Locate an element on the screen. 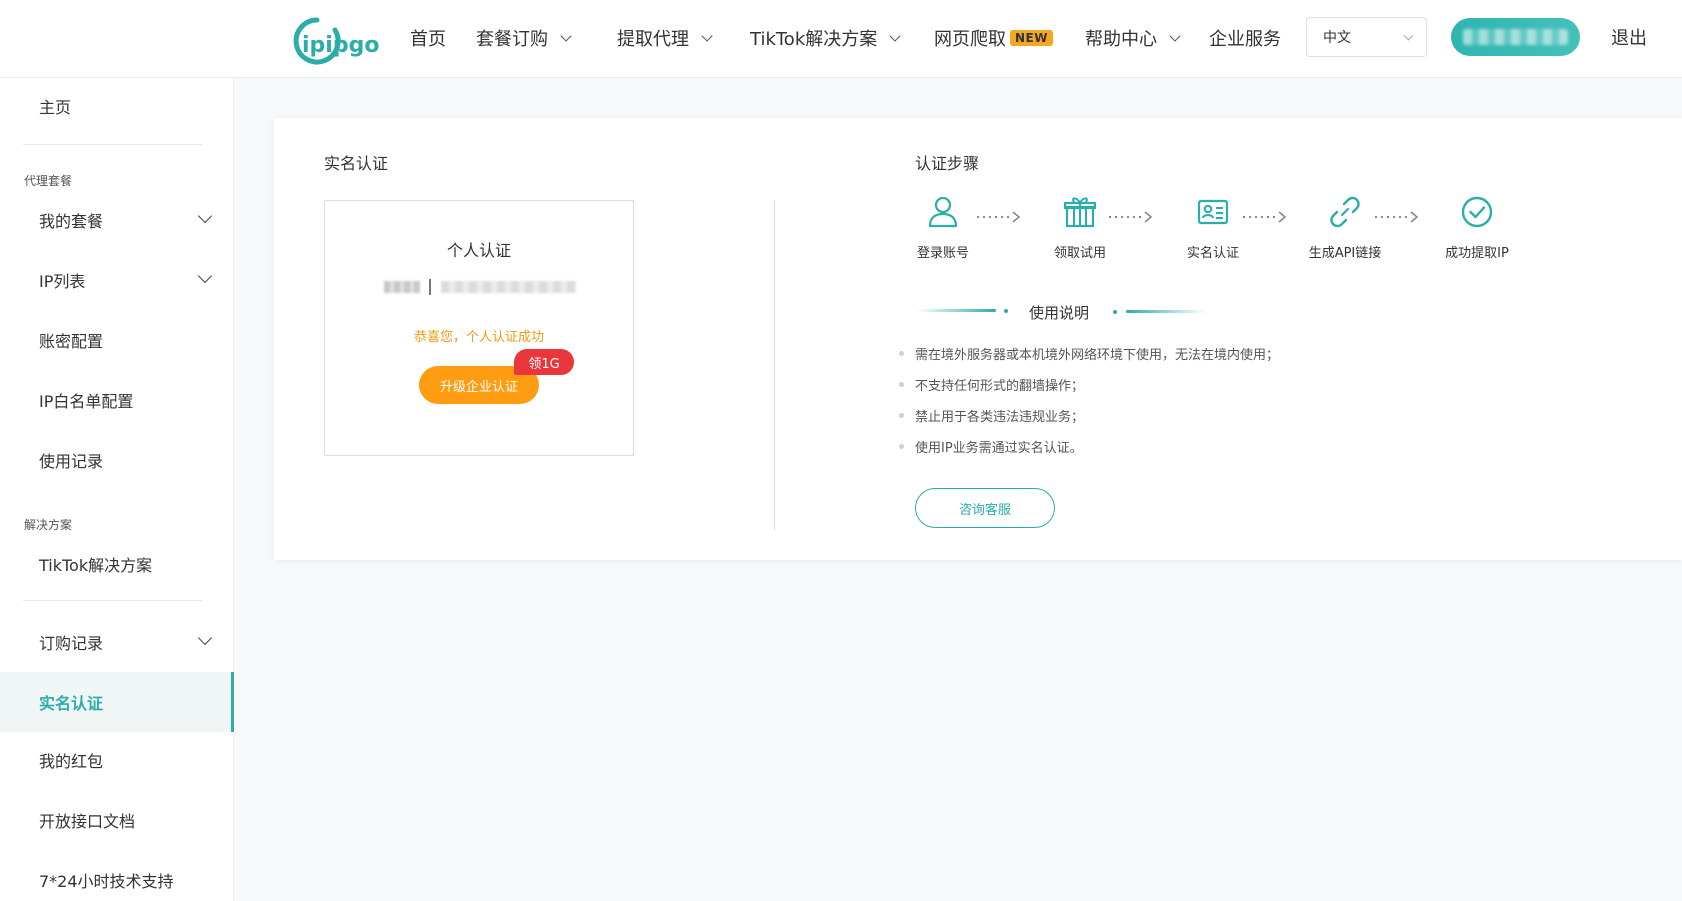  nav-packages: 套餐订购 is located at coordinates (524, 38).